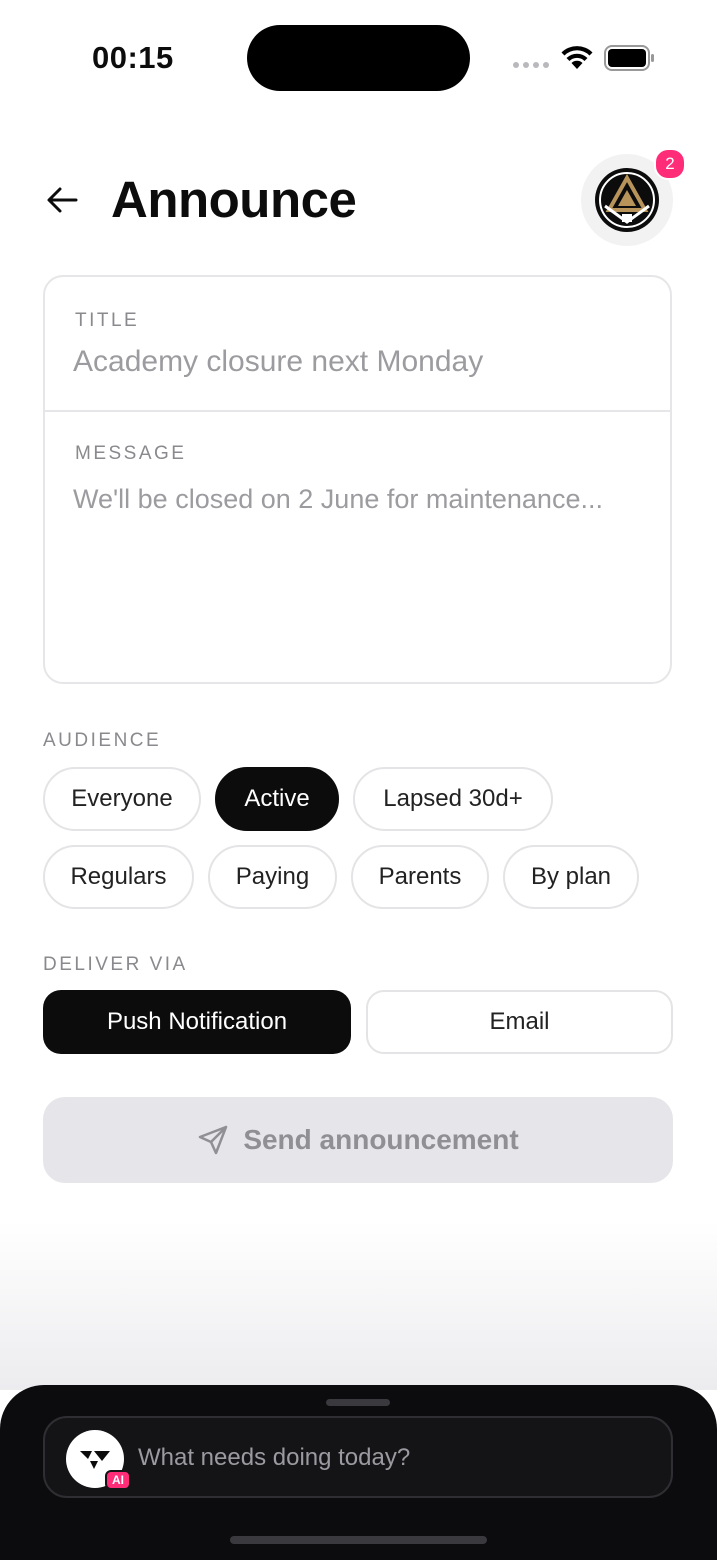  Describe the element at coordinates (131, 453) in the screenshot. I see `message-label: MESSAGE` at that location.